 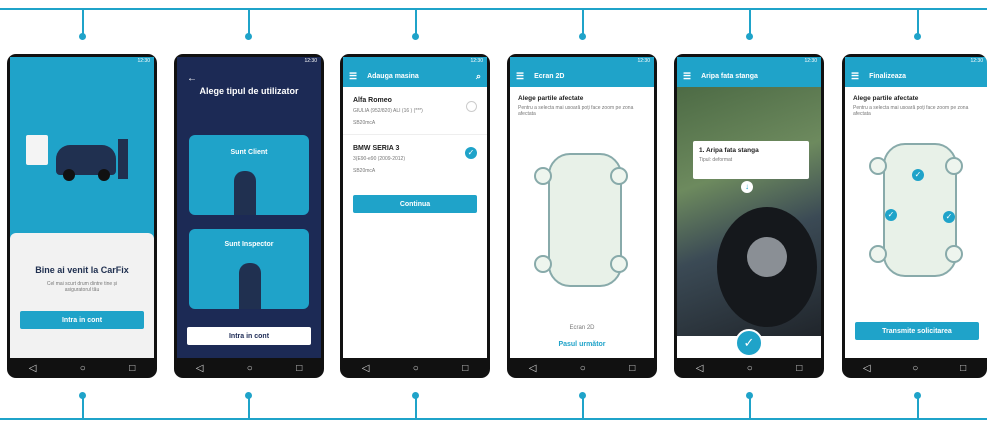 I want to click on client-option-label: Sunt Client, so click(x=249, y=152).